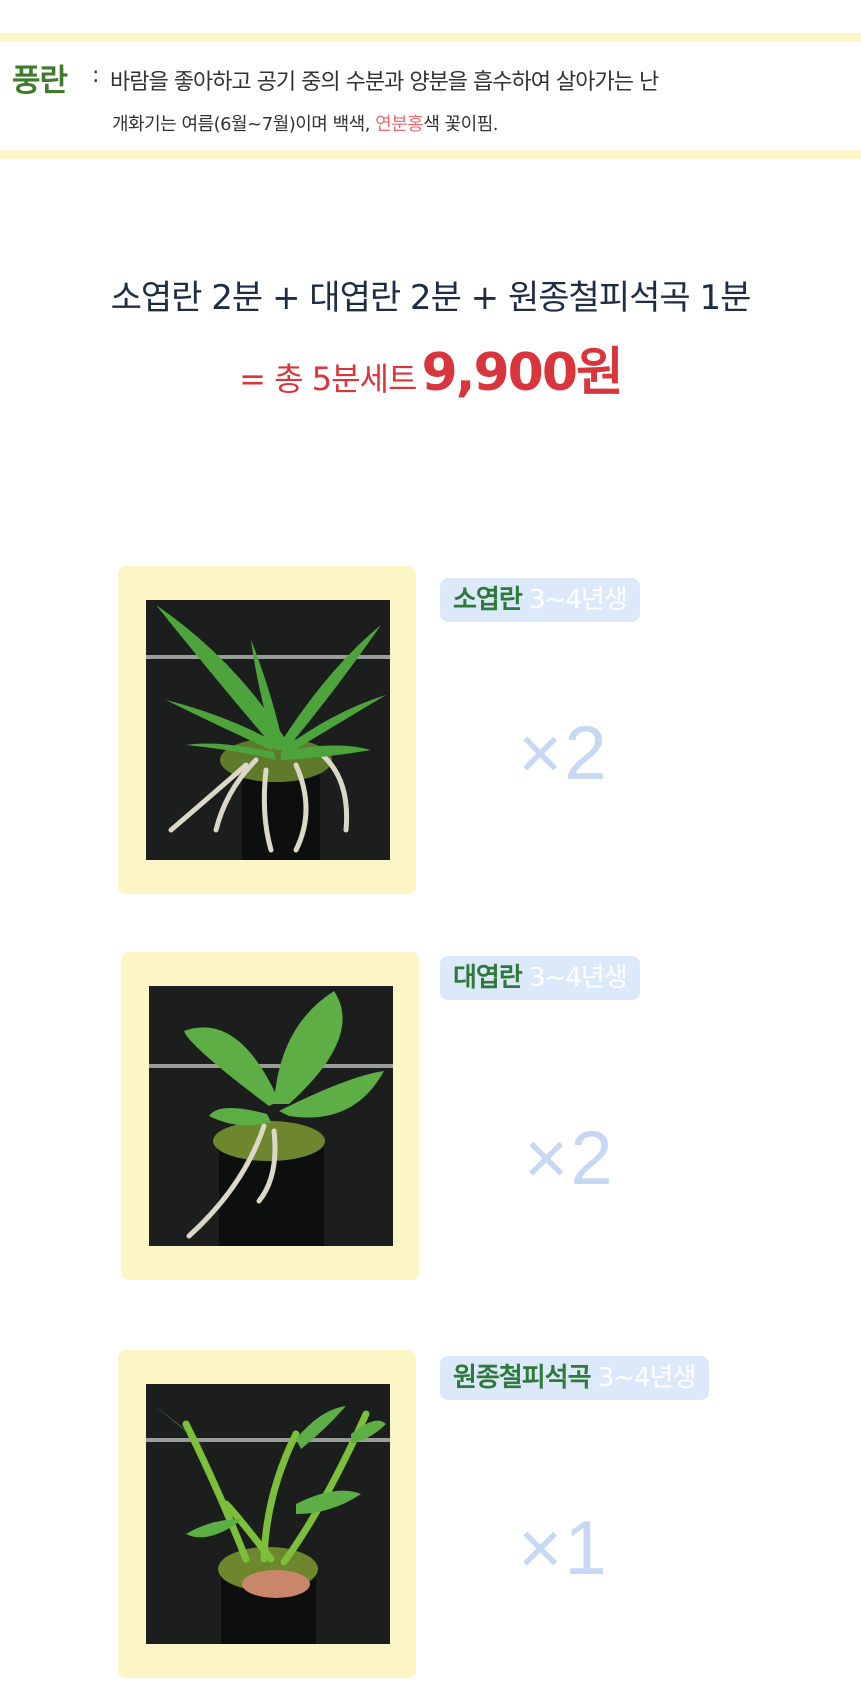 The width and height of the screenshot is (861, 1700). What do you see at coordinates (569, 1158) in the screenshot?
I see `product-quantity-2: ×2` at bounding box center [569, 1158].